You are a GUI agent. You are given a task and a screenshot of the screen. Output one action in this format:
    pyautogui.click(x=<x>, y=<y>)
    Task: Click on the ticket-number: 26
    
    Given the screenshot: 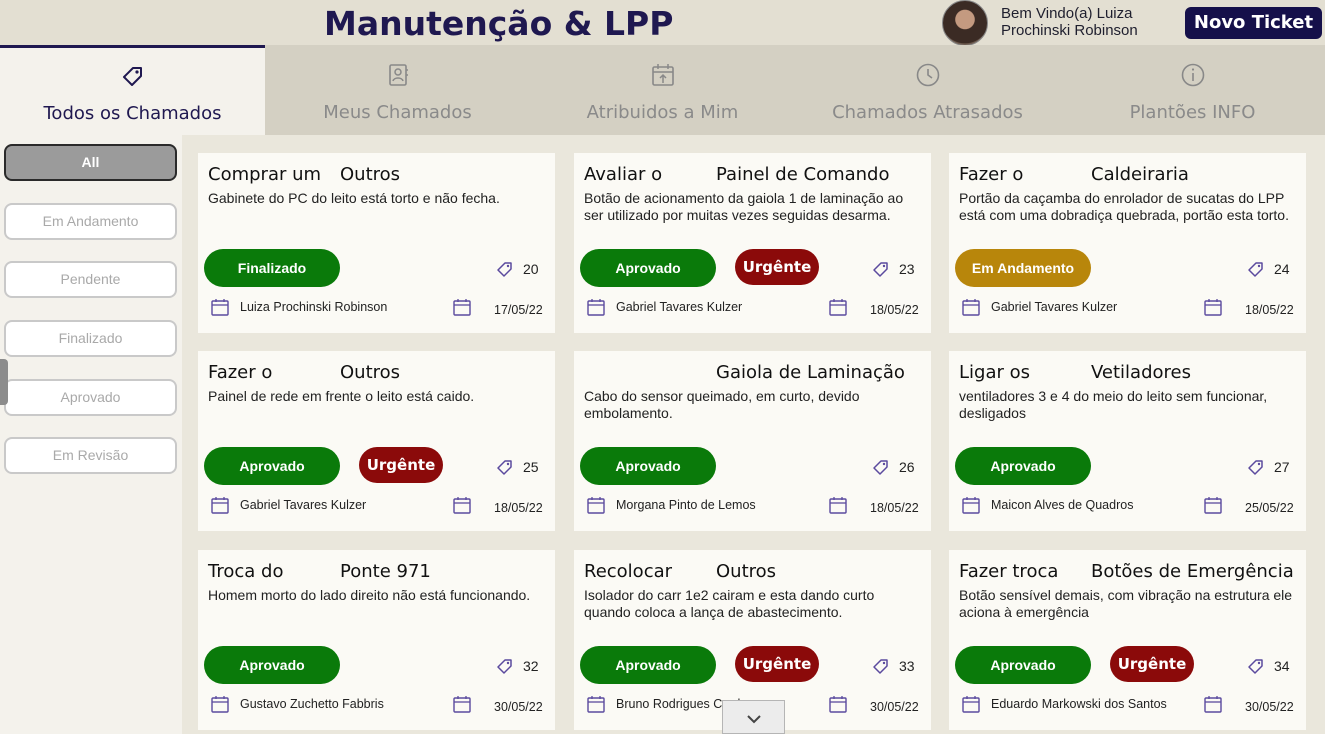 What is the action you would take?
    pyautogui.click(x=907, y=467)
    